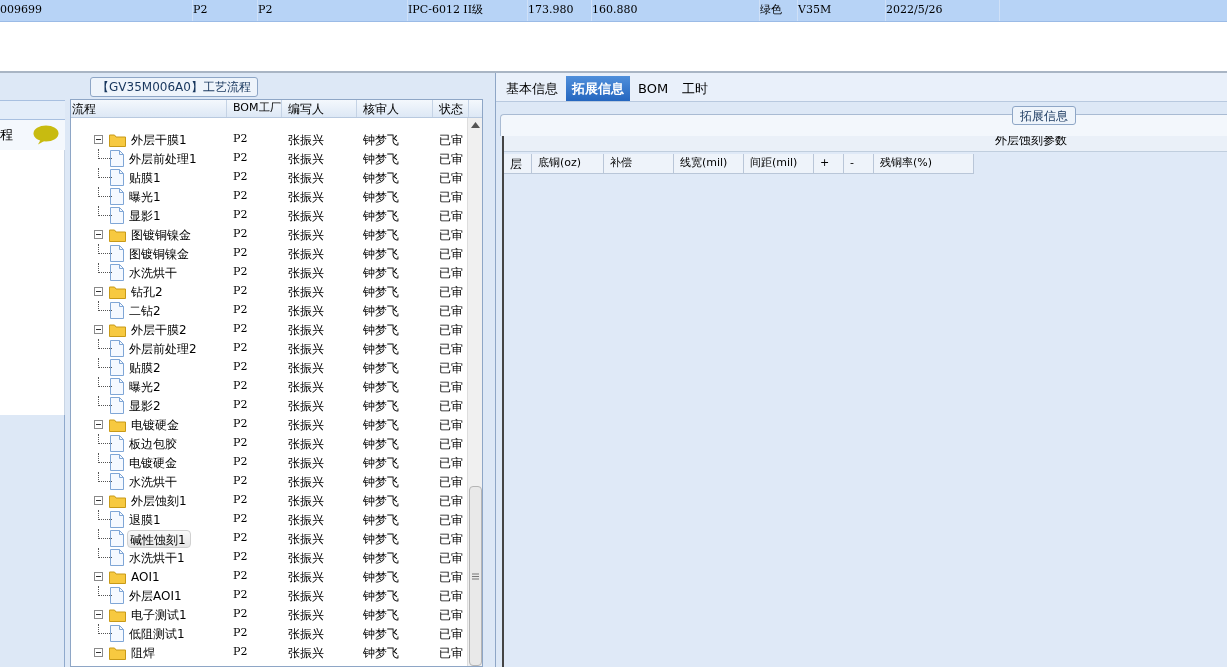  I want to click on tree-item: 外层前处理1, so click(164, 158).